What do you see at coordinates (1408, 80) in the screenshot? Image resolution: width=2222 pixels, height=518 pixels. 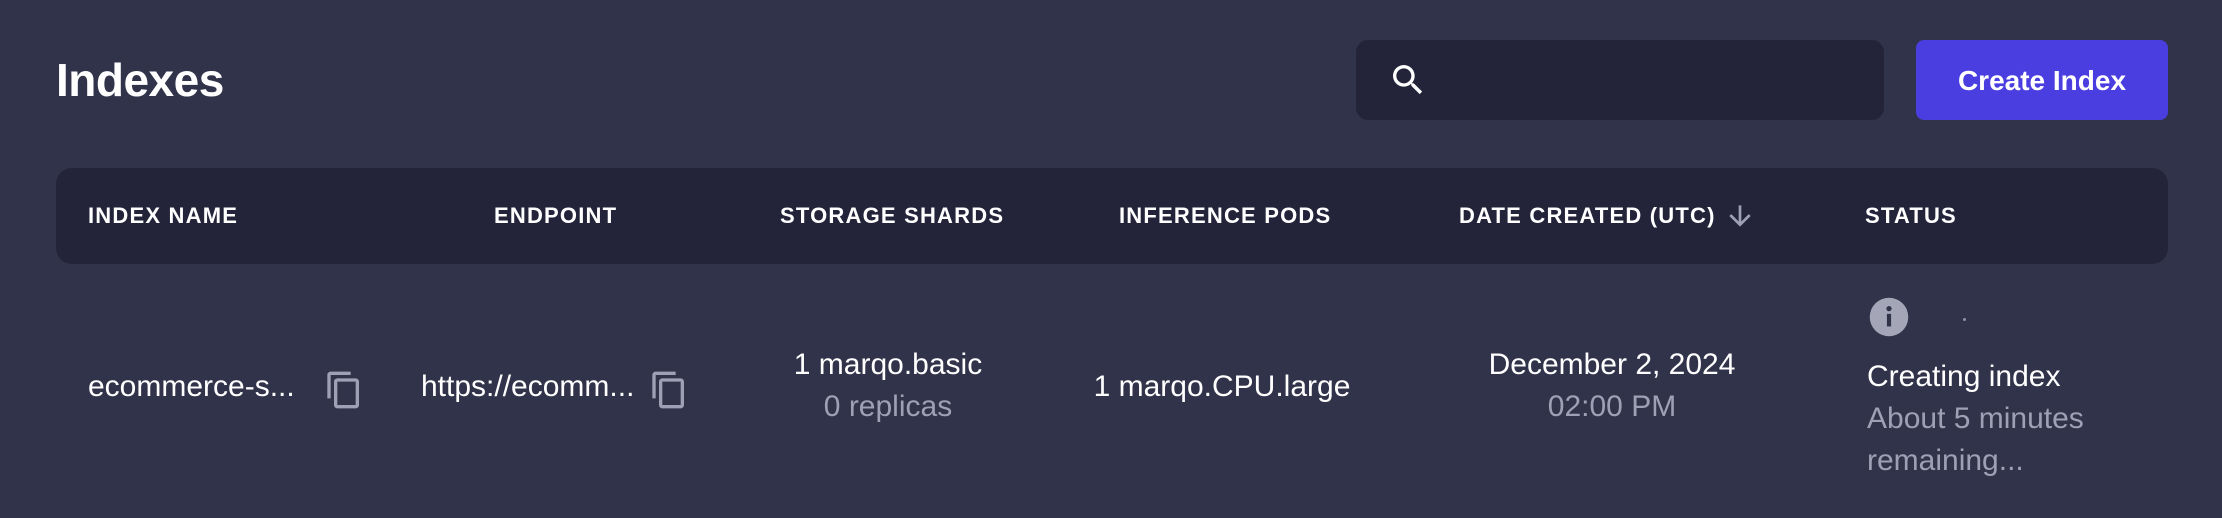 I see `search-icon` at bounding box center [1408, 80].